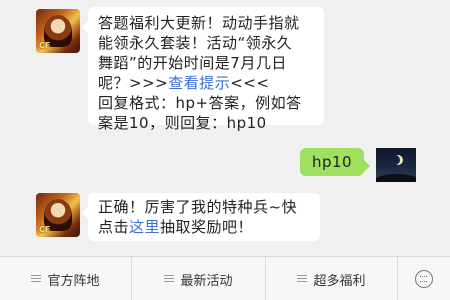 Image resolution: width=450 pixels, height=300 pixels. What do you see at coordinates (114, 227) in the screenshot?
I see `message-text: 点击` at bounding box center [114, 227].